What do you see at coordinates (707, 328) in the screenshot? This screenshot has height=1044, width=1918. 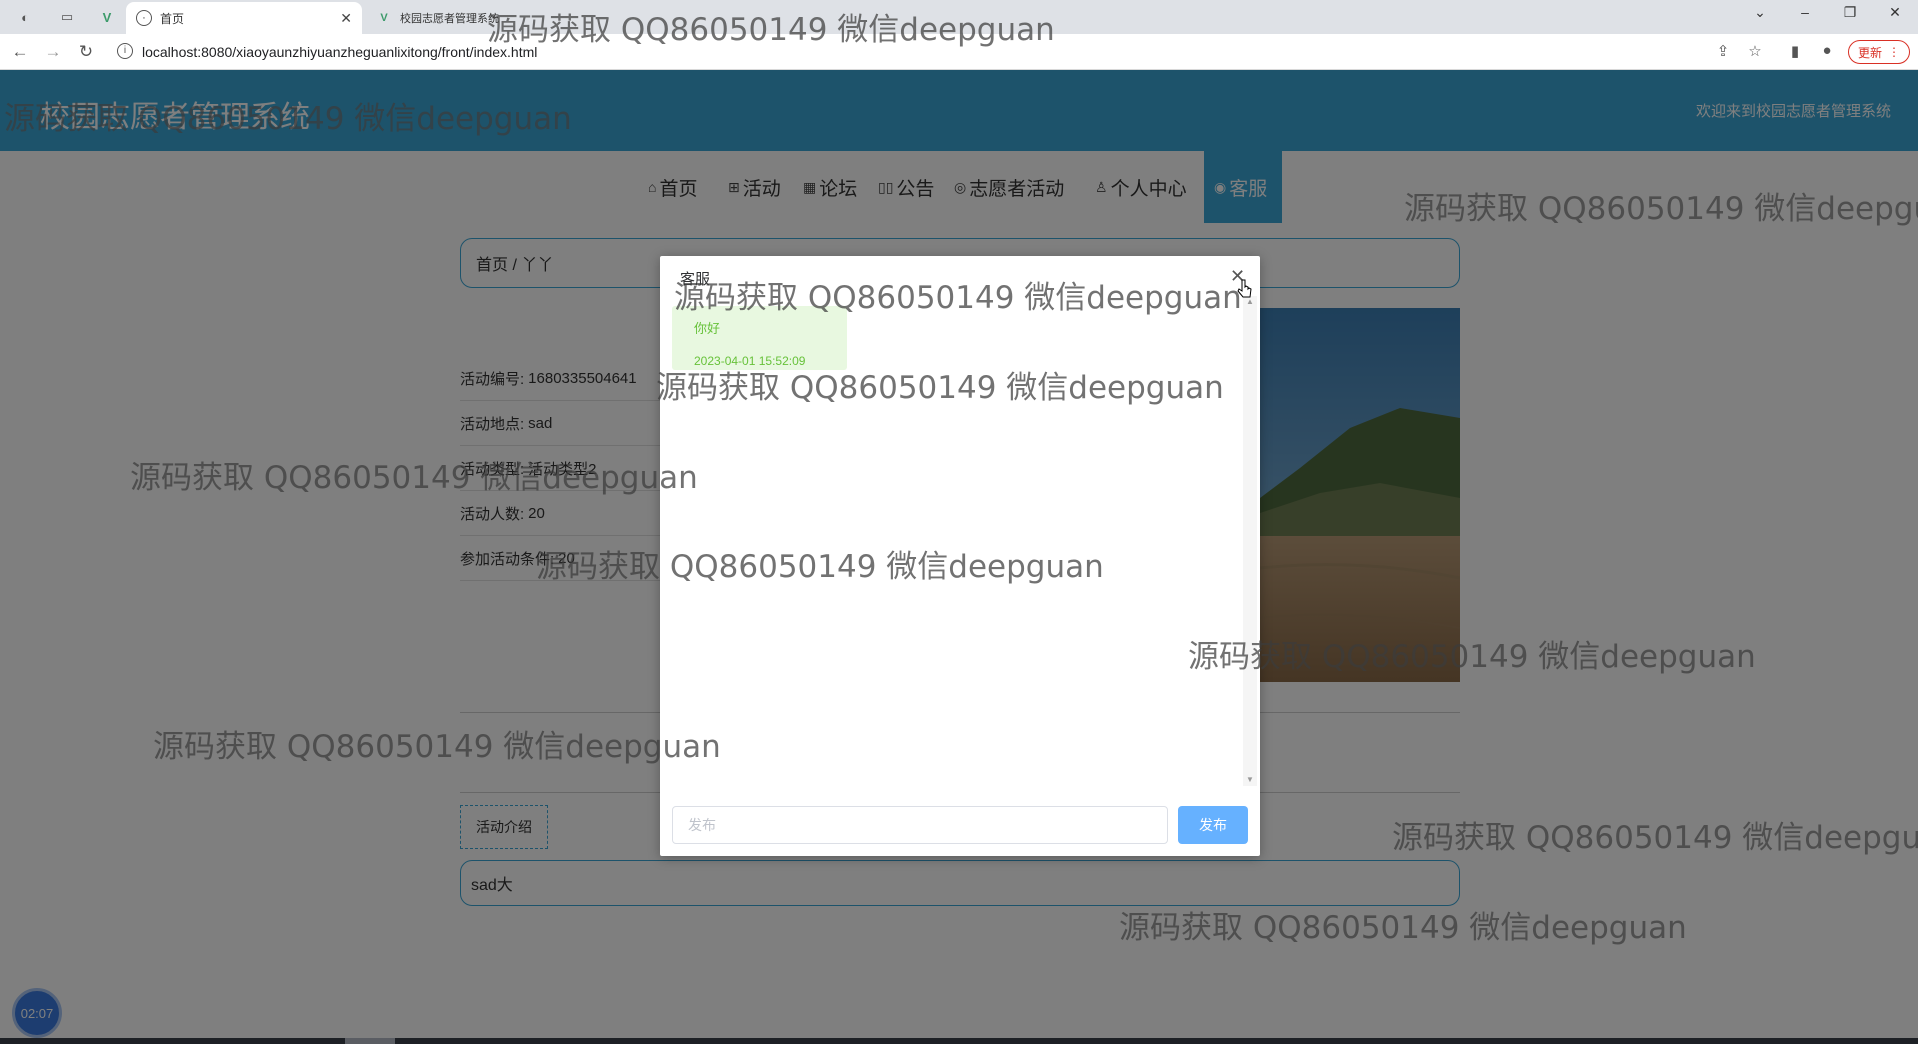 I see `chat-message-text: 你好` at bounding box center [707, 328].